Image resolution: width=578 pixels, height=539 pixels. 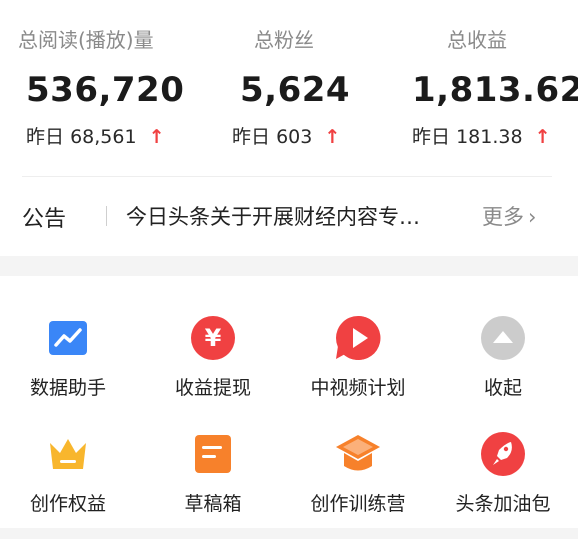 What do you see at coordinates (106, 216) in the screenshot?
I see `announcement-separator` at bounding box center [106, 216].